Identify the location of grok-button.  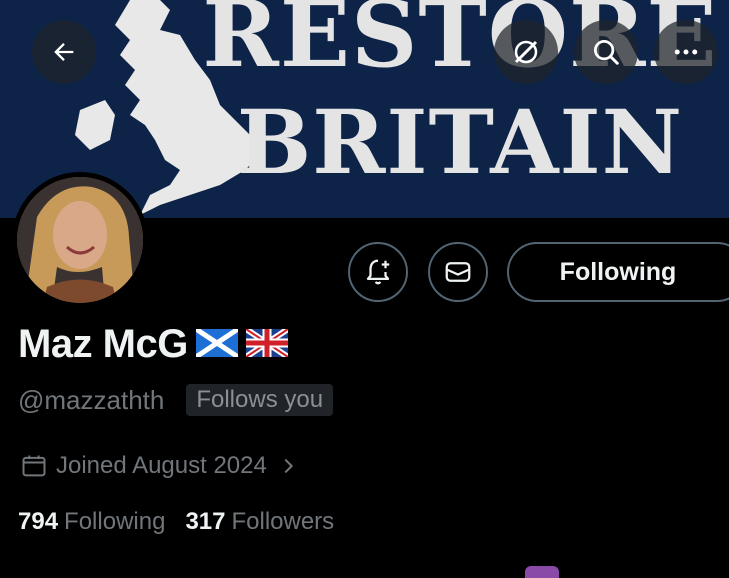
(526, 52).